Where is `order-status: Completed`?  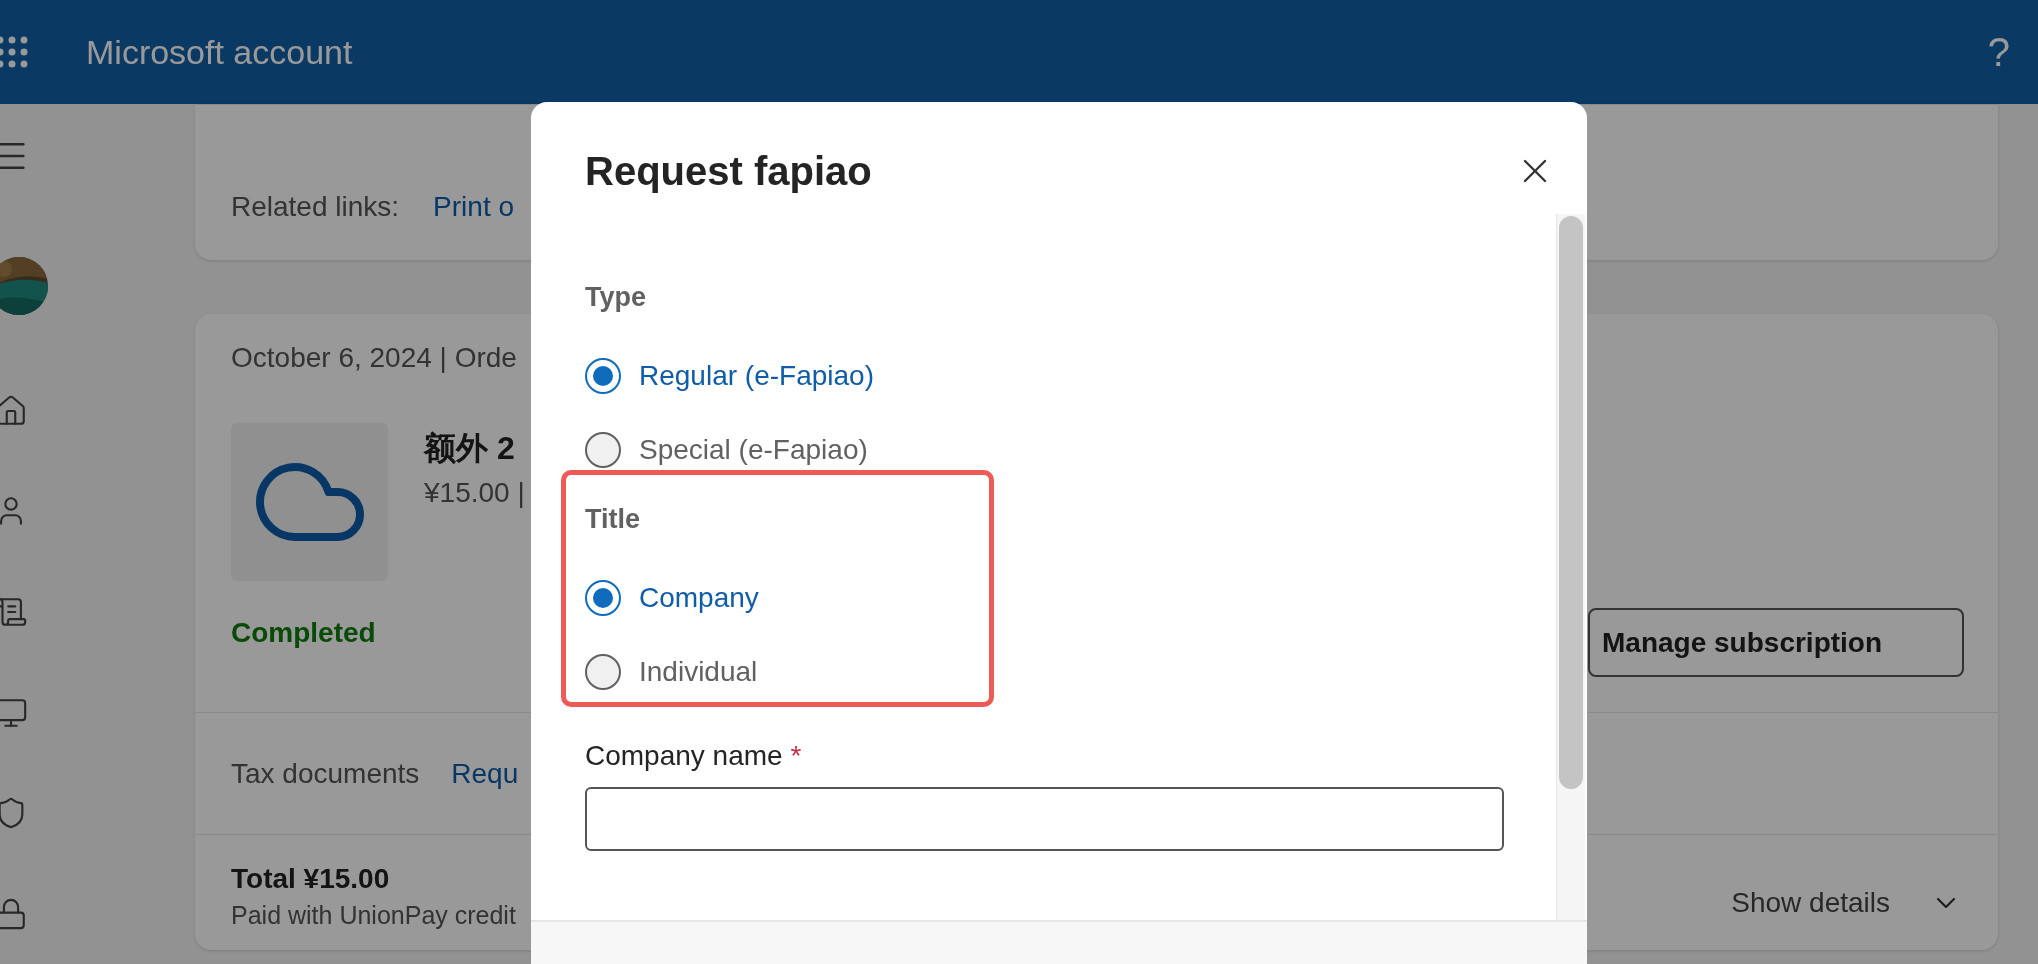 order-status: Completed is located at coordinates (303, 633).